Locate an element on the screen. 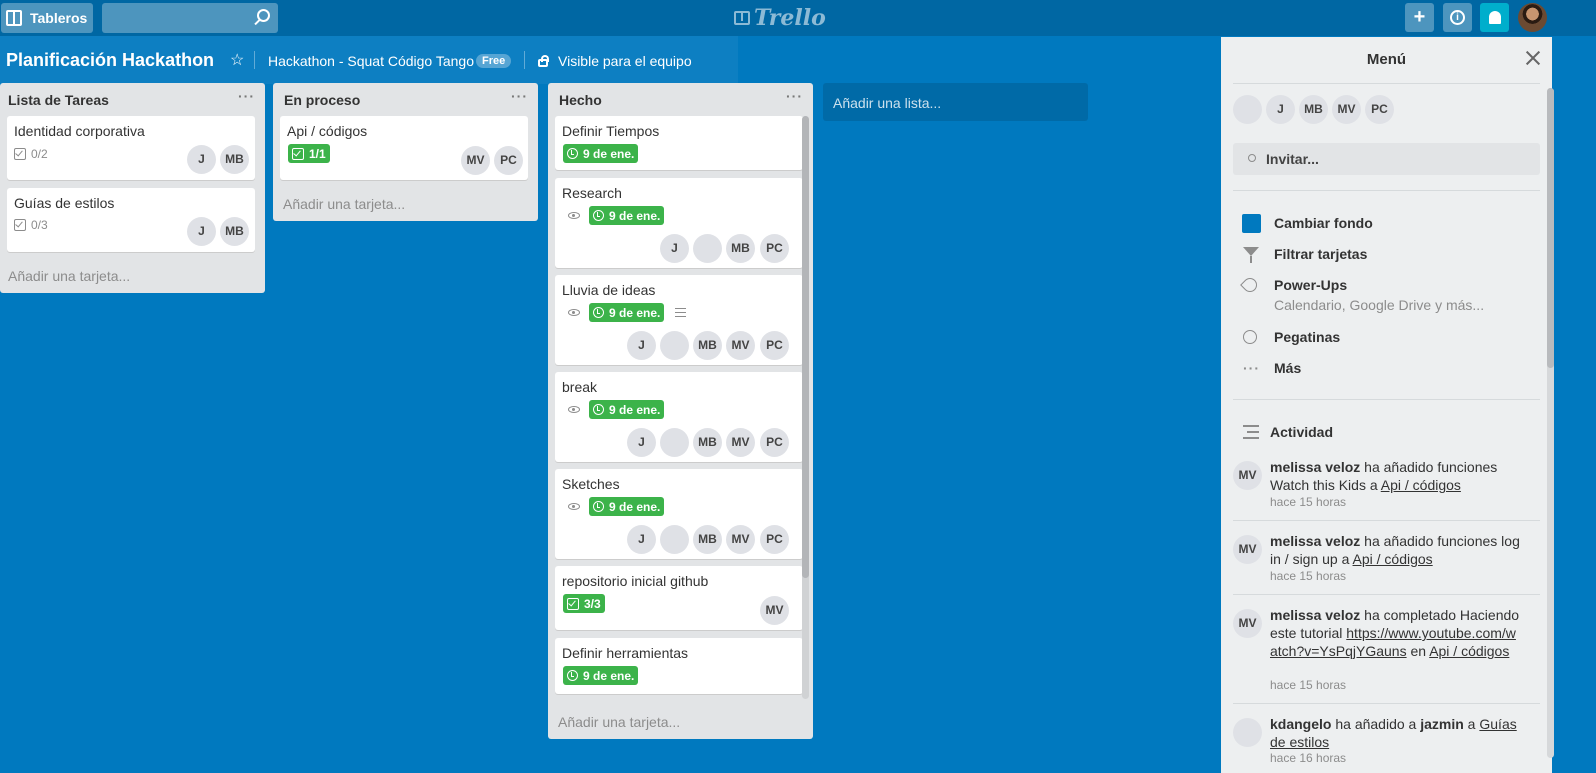  visibility-button: Visible para el equipo is located at coordinates (615, 61).